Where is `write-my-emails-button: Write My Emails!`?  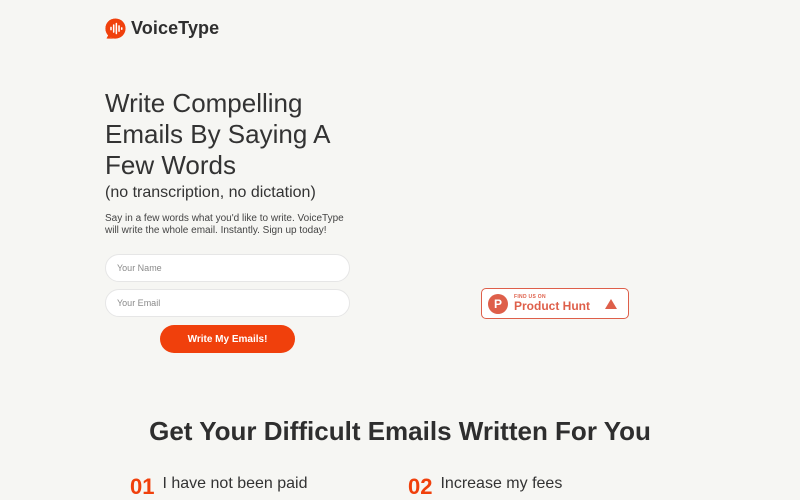
write-my-emails-button: Write My Emails! is located at coordinates (227, 339).